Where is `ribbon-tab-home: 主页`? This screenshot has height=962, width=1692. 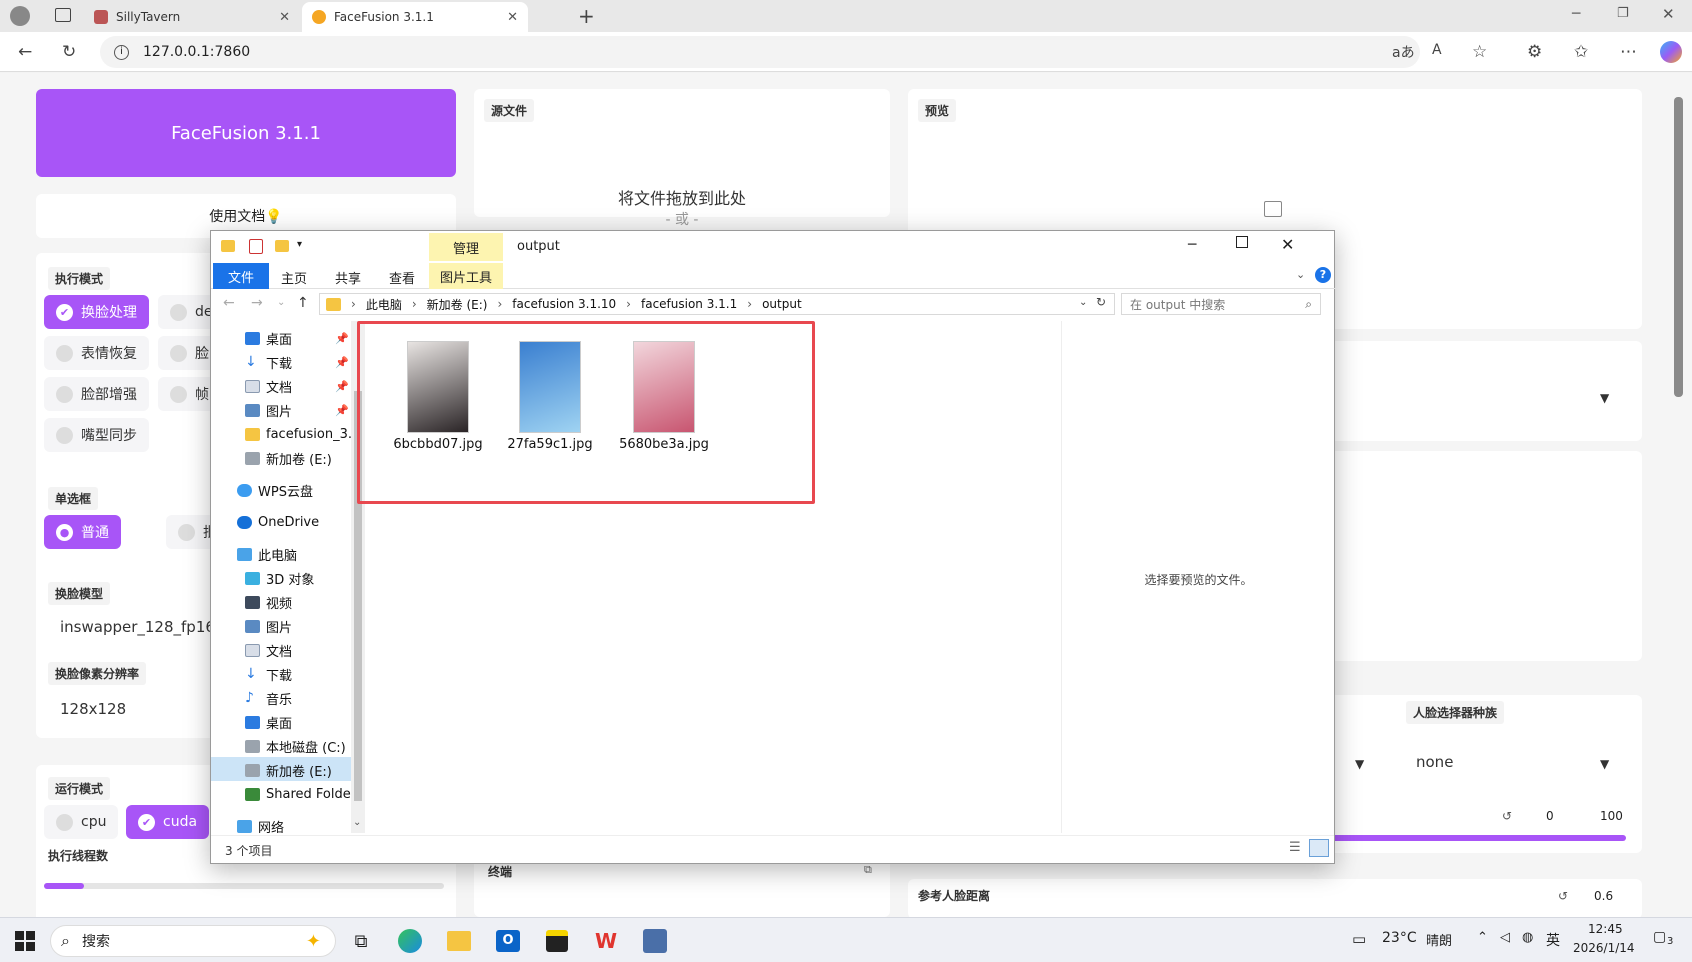 ribbon-tab-home: 主页 is located at coordinates (294, 277).